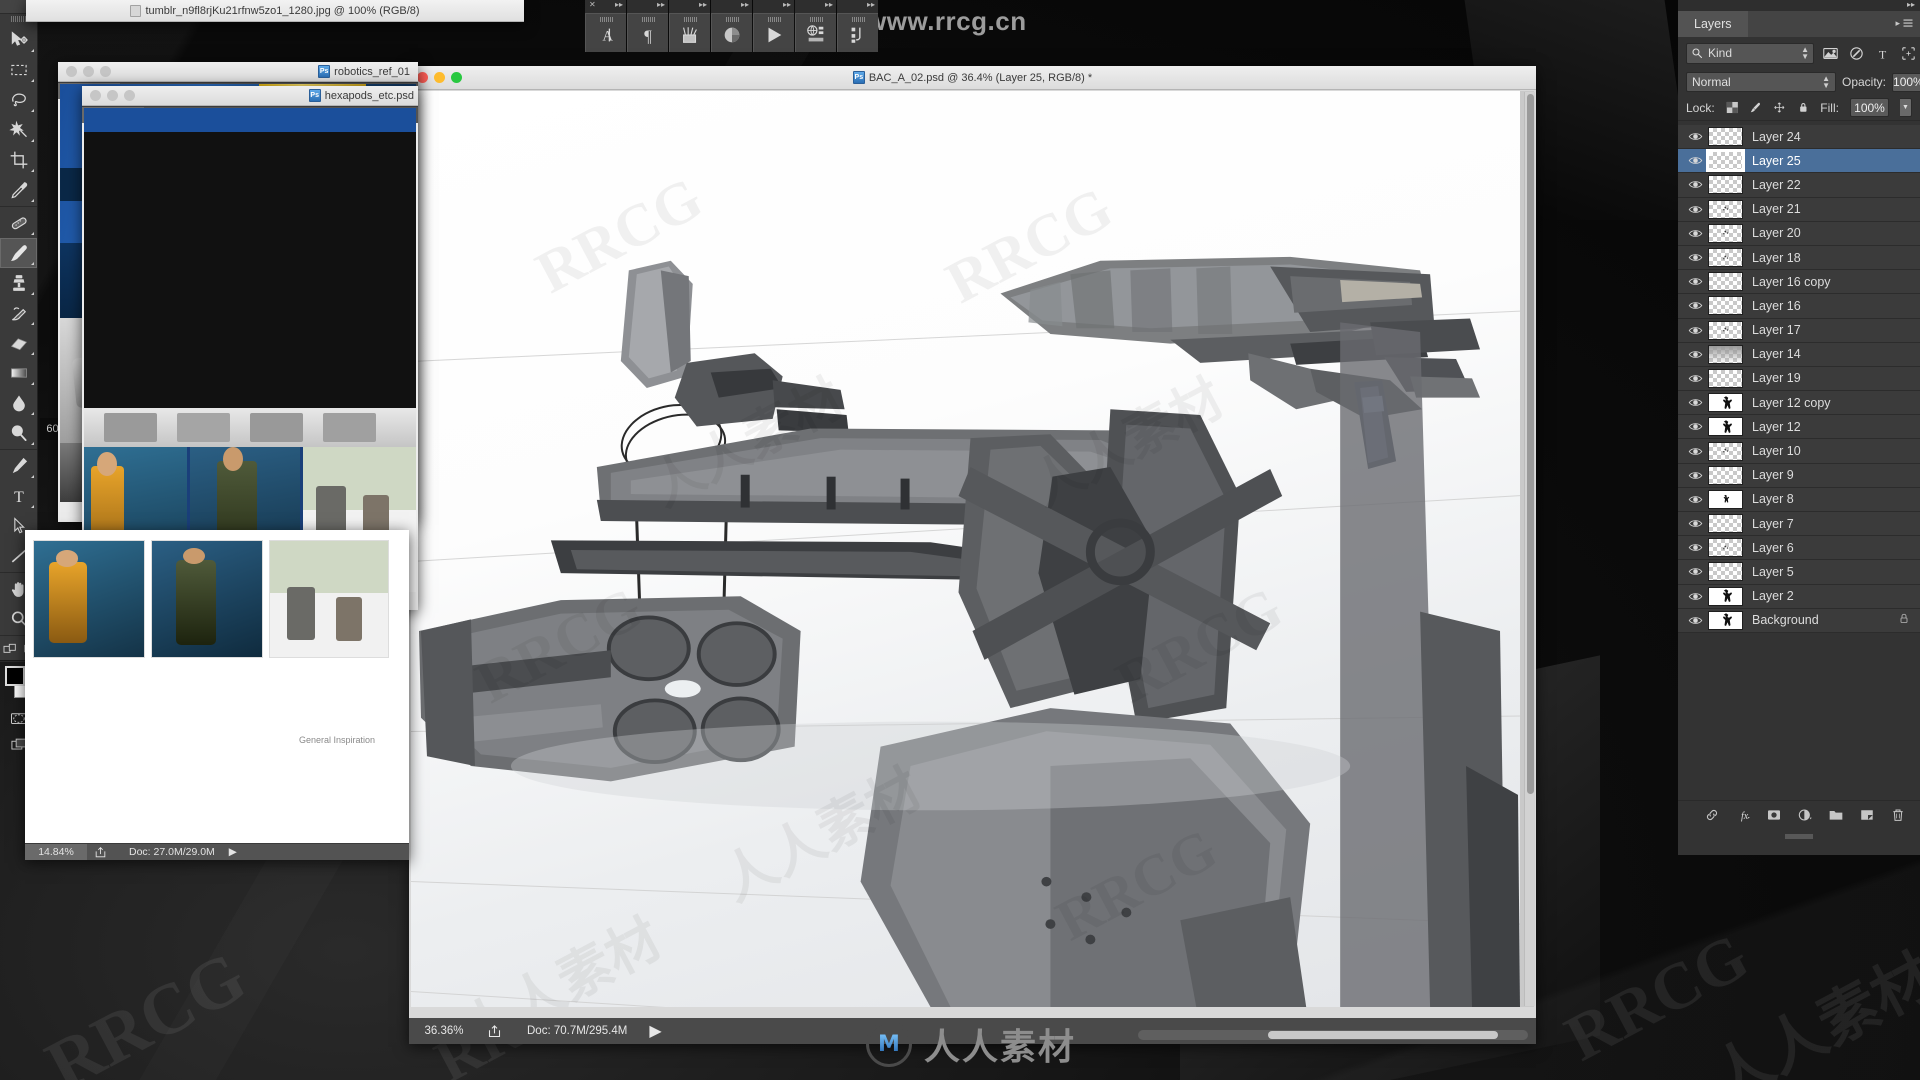  What do you see at coordinates (18, 223) in the screenshot?
I see `healing-brush-tool` at bounding box center [18, 223].